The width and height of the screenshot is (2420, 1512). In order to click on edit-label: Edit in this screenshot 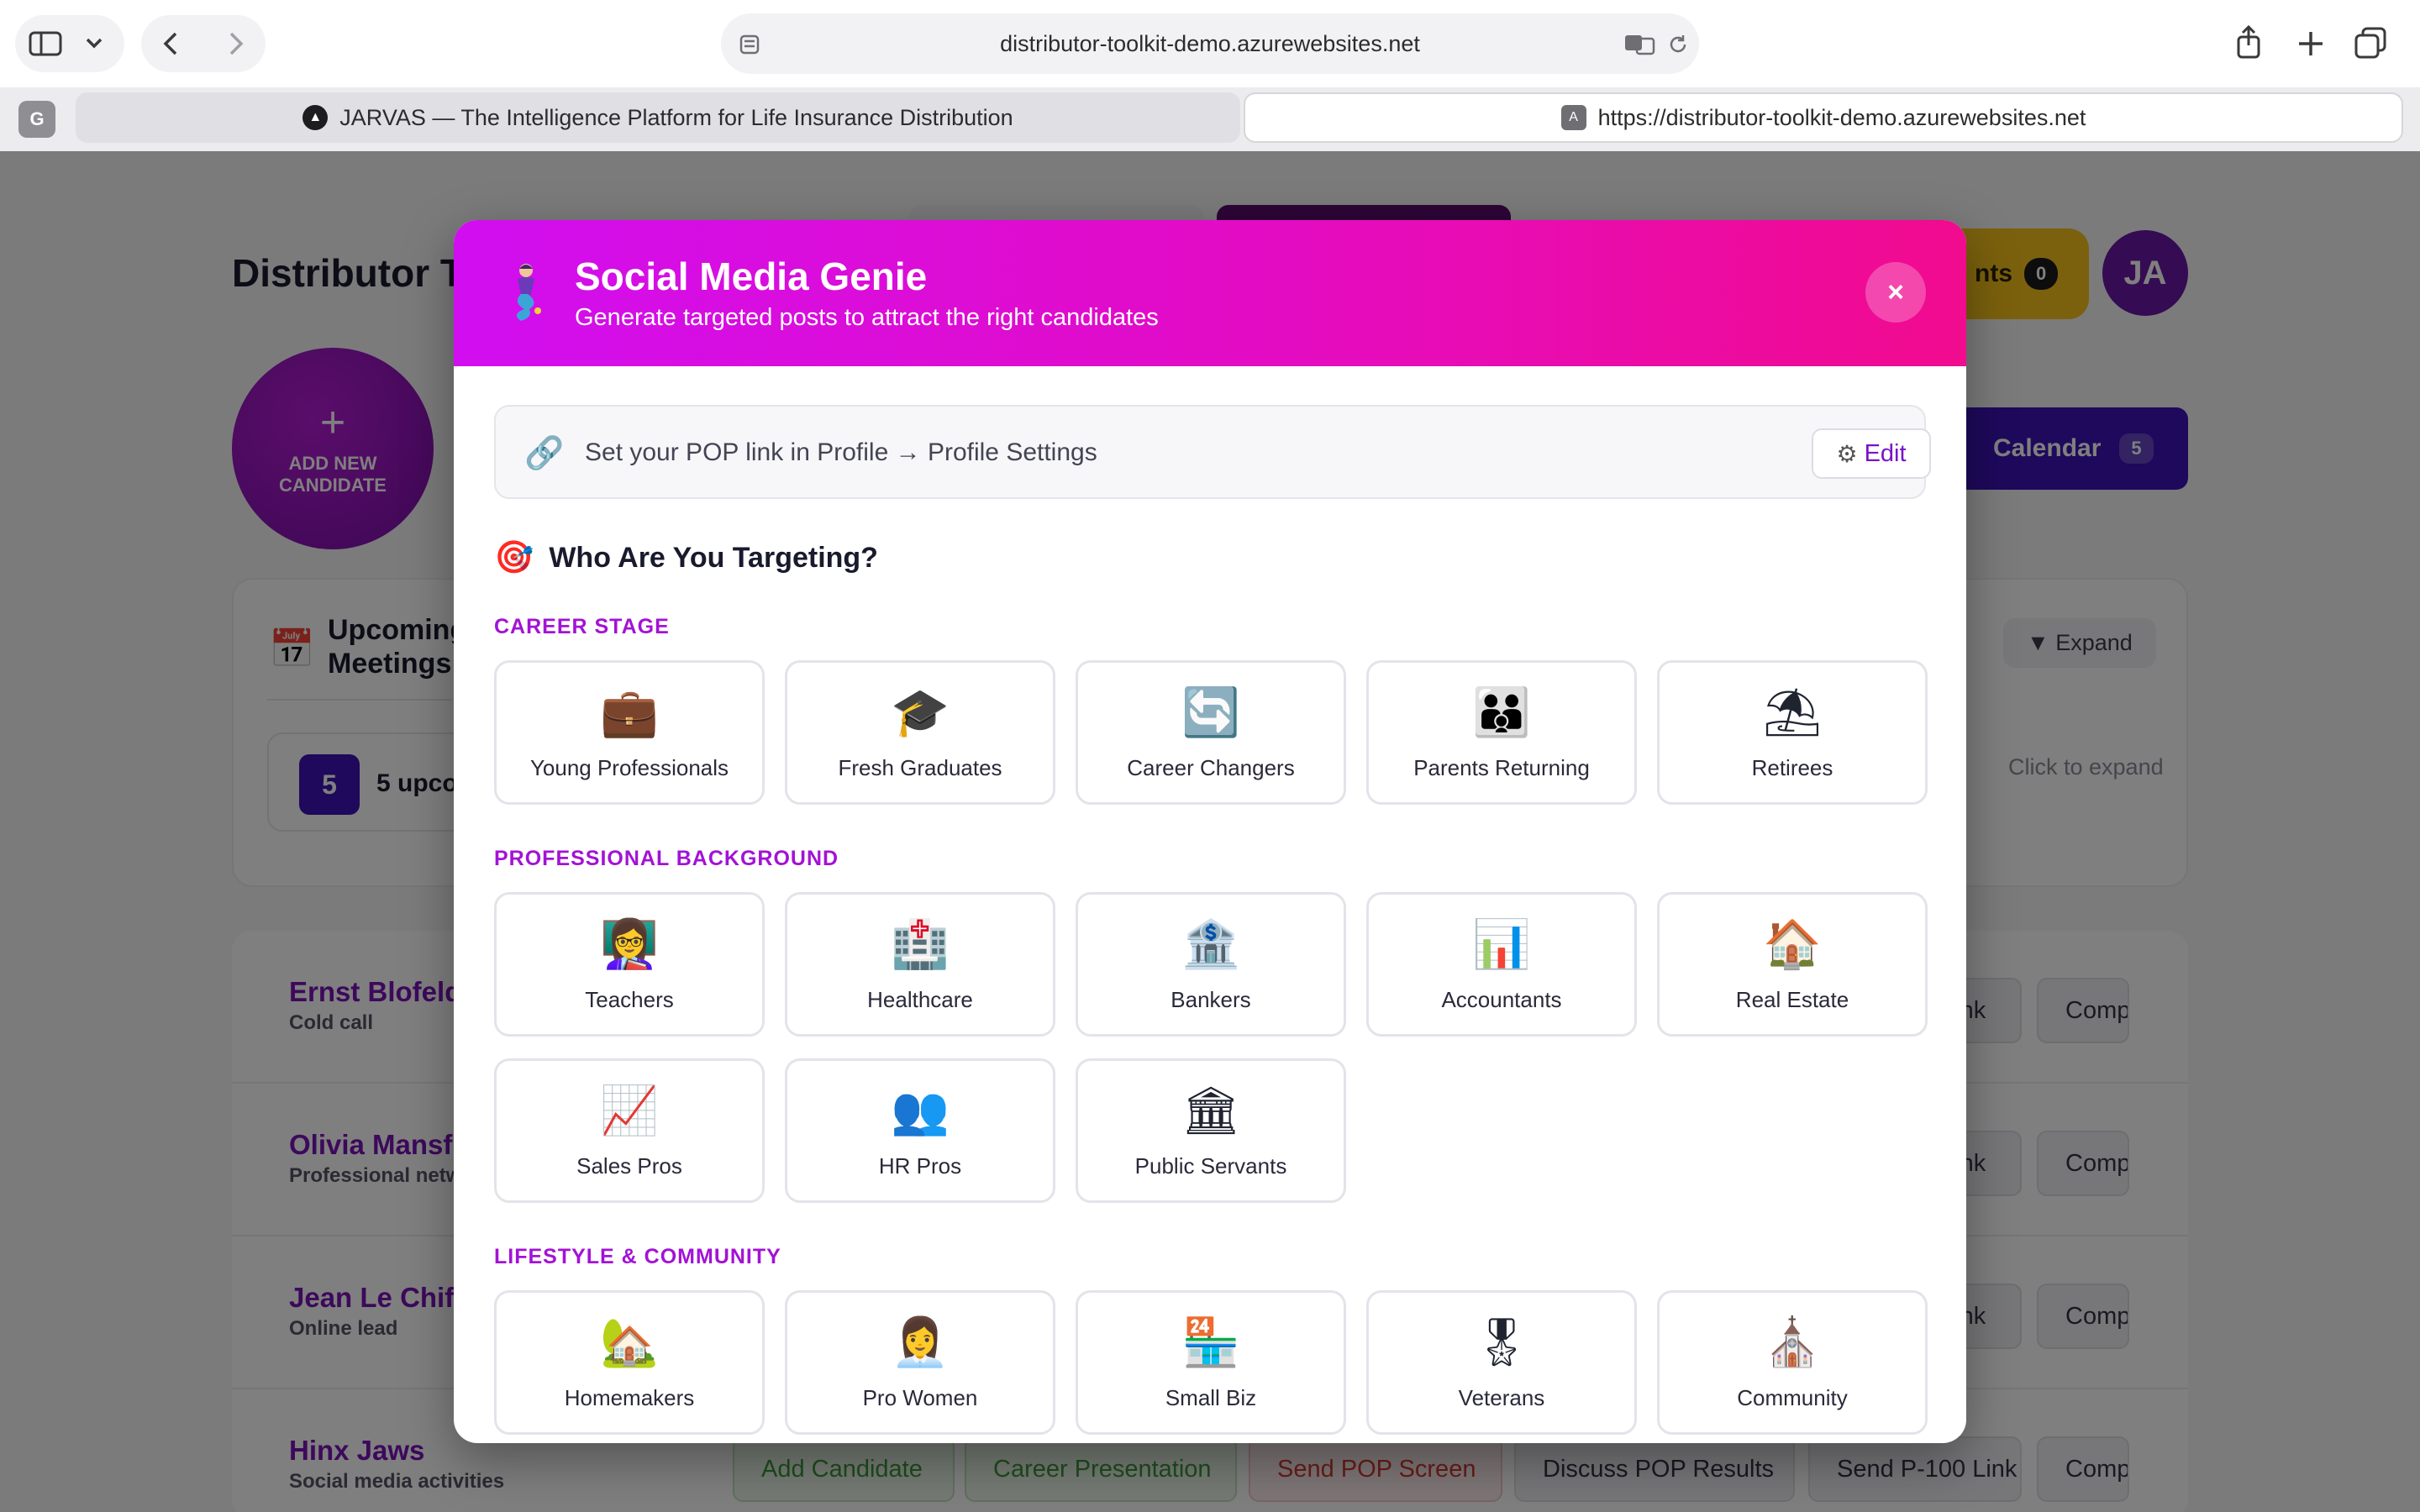, I will do `click(1885, 453)`.